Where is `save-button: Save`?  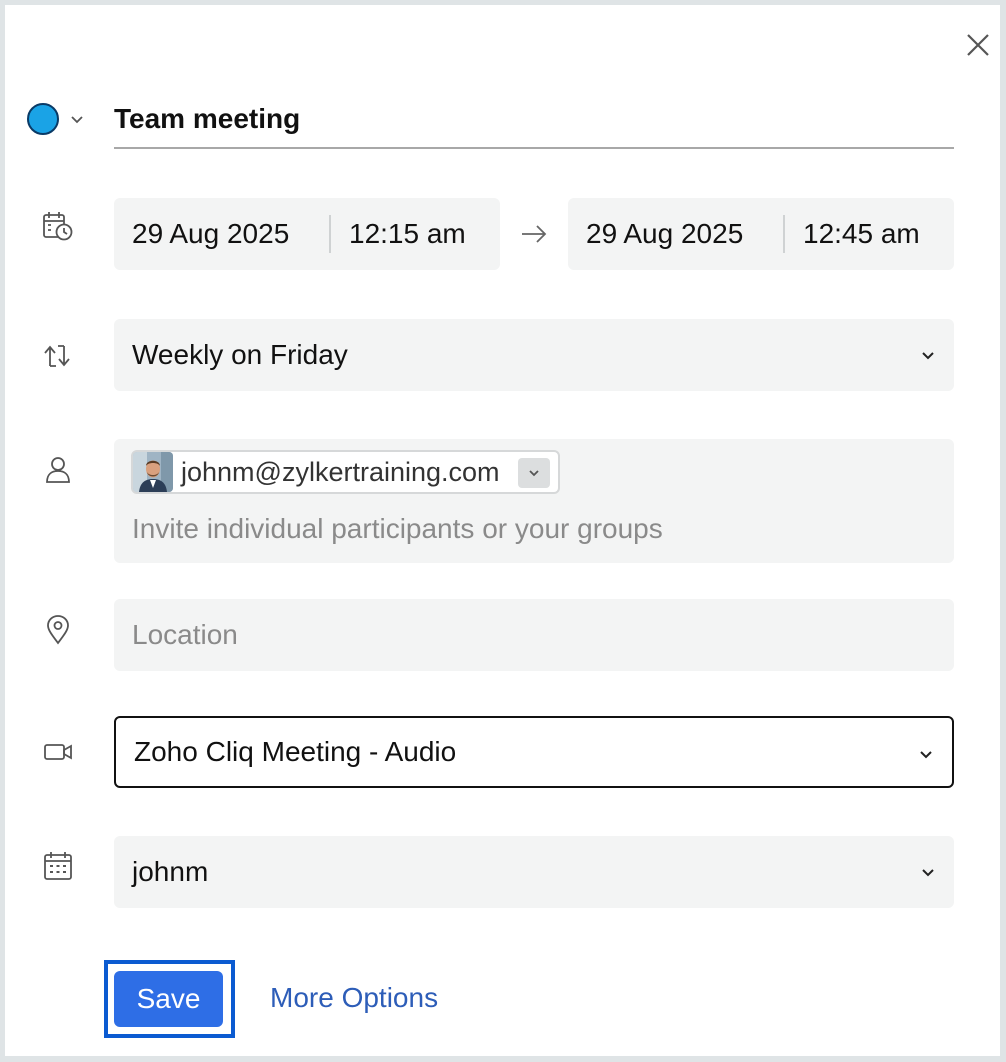
save-button: Save is located at coordinates (168, 999).